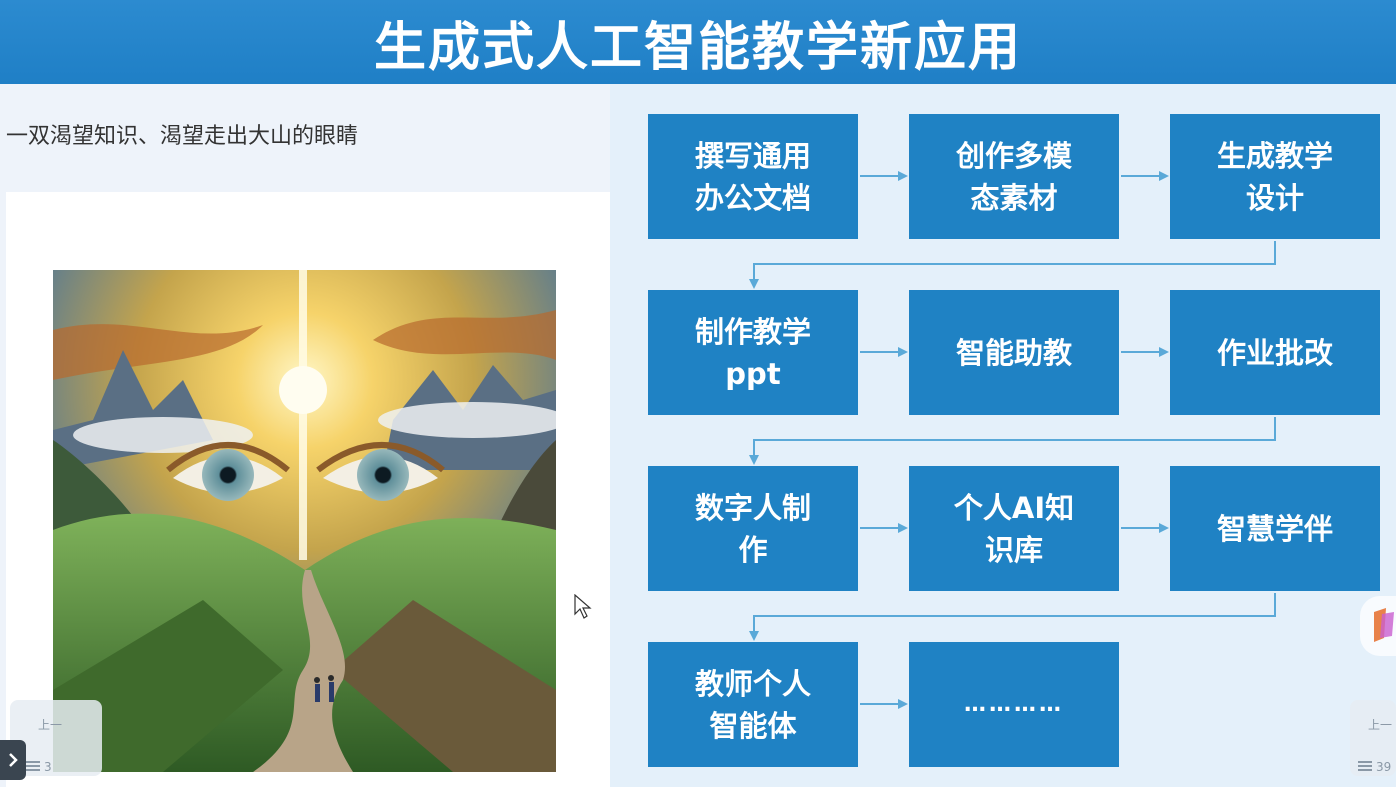 This screenshot has width=1396, height=787. Describe the element at coordinates (50, 725) in the screenshot. I see `previous-label: 上一` at that location.